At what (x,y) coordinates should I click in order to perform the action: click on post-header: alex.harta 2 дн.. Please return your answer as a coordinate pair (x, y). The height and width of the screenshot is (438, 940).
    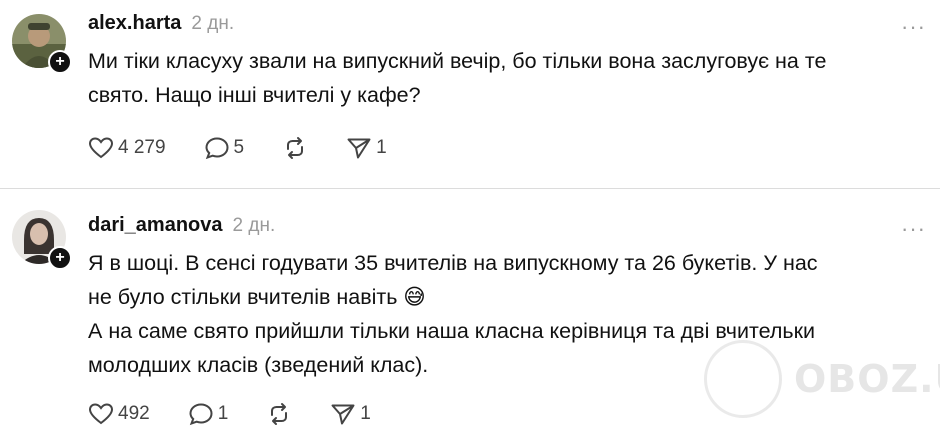
    Looking at the image, I should click on (161, 23).